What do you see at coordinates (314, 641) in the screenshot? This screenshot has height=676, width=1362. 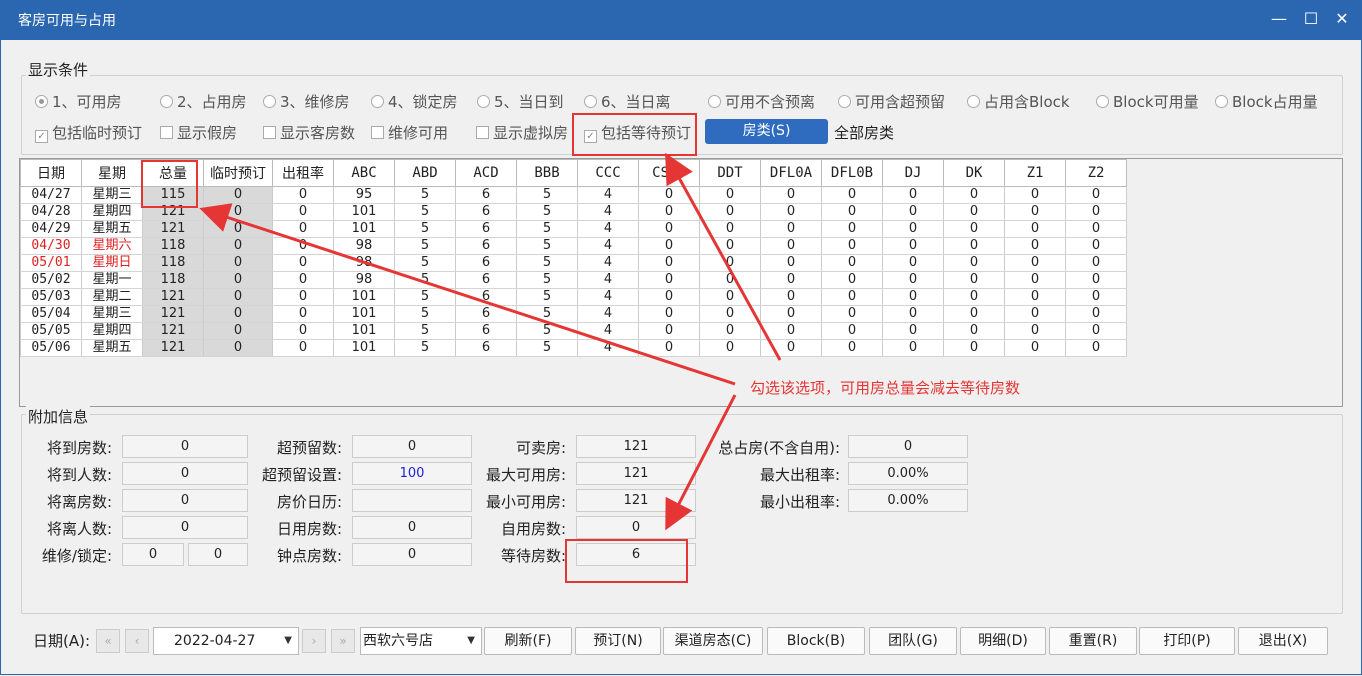 I see `next-icon: ›` at bounding box center [314, 641].